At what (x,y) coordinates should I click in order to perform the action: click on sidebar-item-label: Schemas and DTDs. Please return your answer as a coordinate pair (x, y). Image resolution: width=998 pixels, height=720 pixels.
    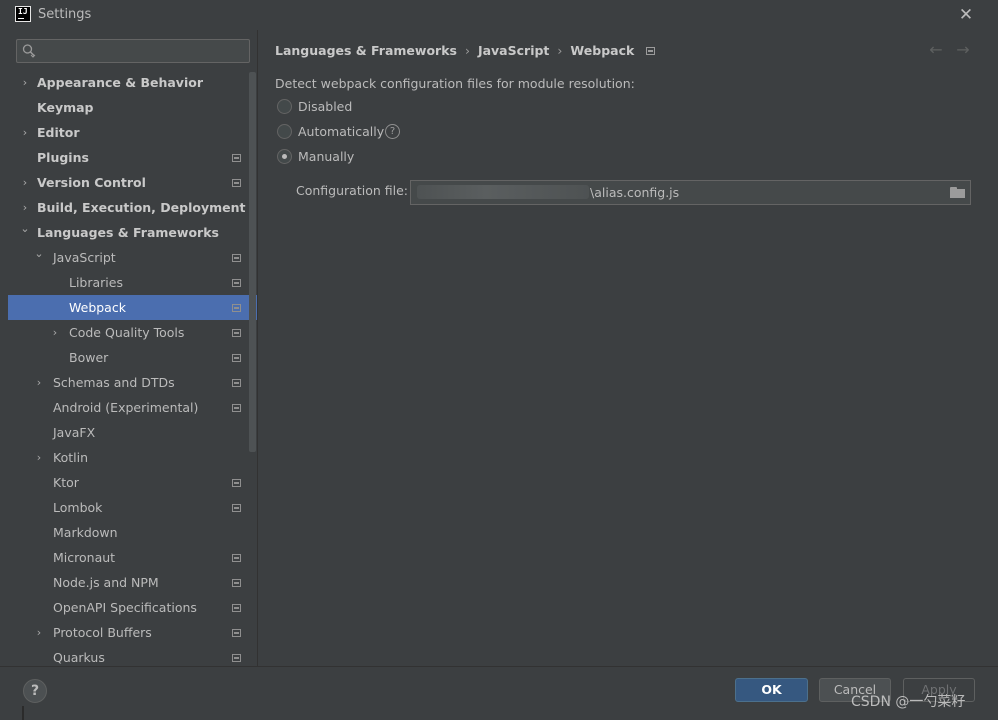
    Looking at the image, I should click on (114, 382).